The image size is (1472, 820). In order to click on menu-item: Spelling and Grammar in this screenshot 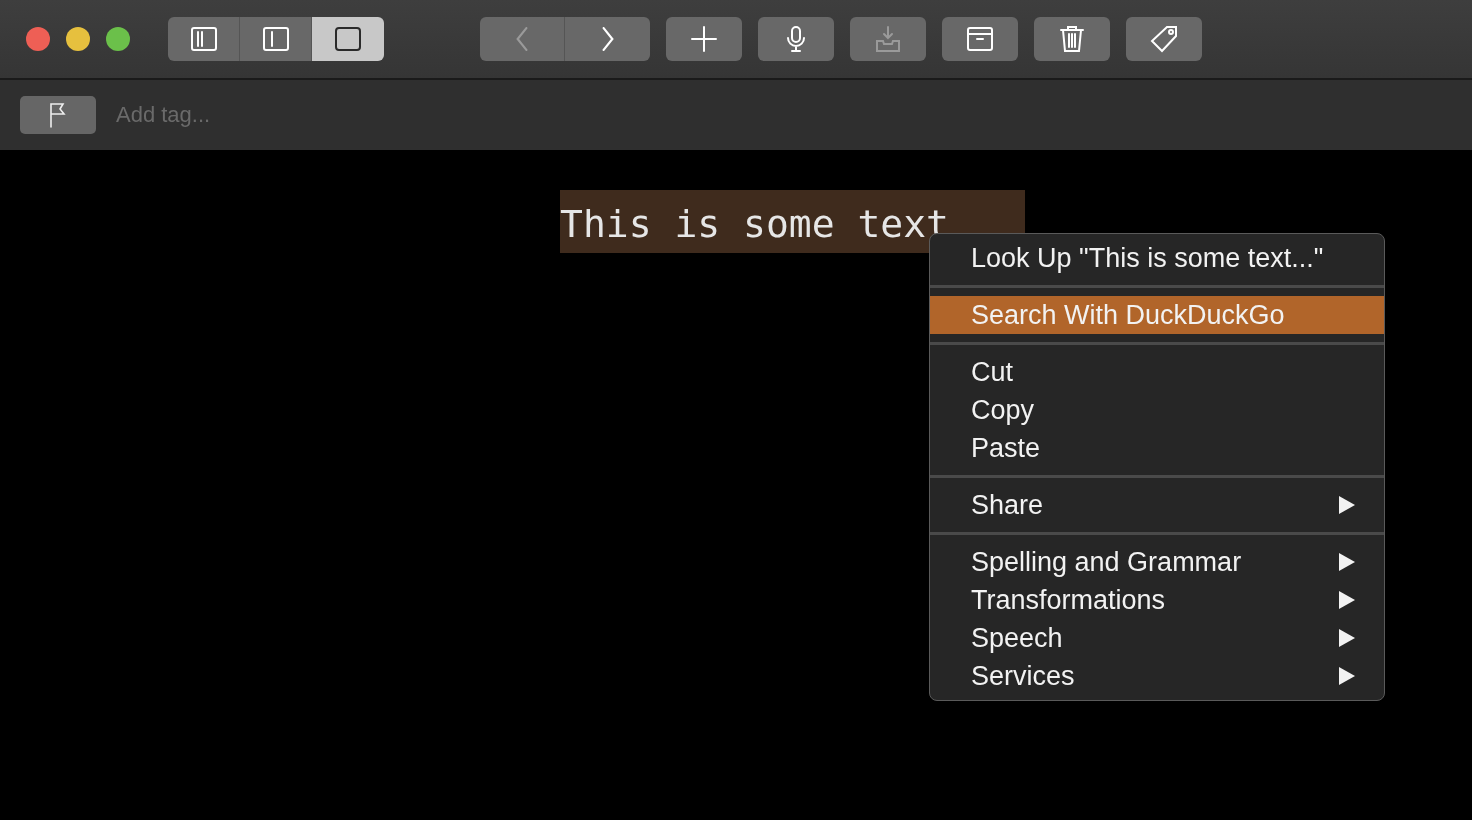, I will do `click(1157, 562)`.